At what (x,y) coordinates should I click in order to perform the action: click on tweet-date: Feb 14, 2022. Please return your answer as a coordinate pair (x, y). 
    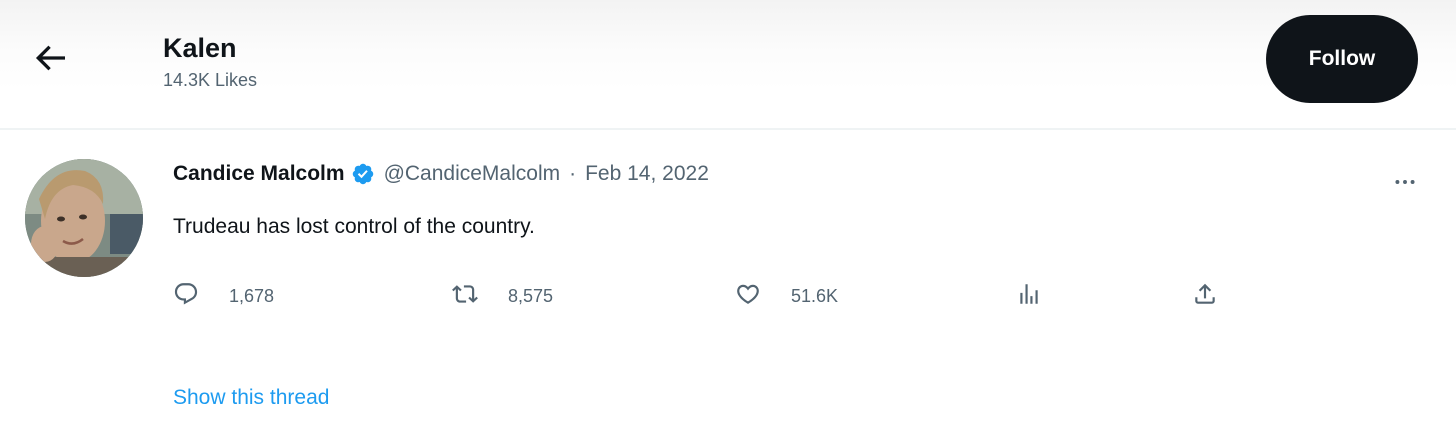
    Looking at the image, I should click on (647, 174).